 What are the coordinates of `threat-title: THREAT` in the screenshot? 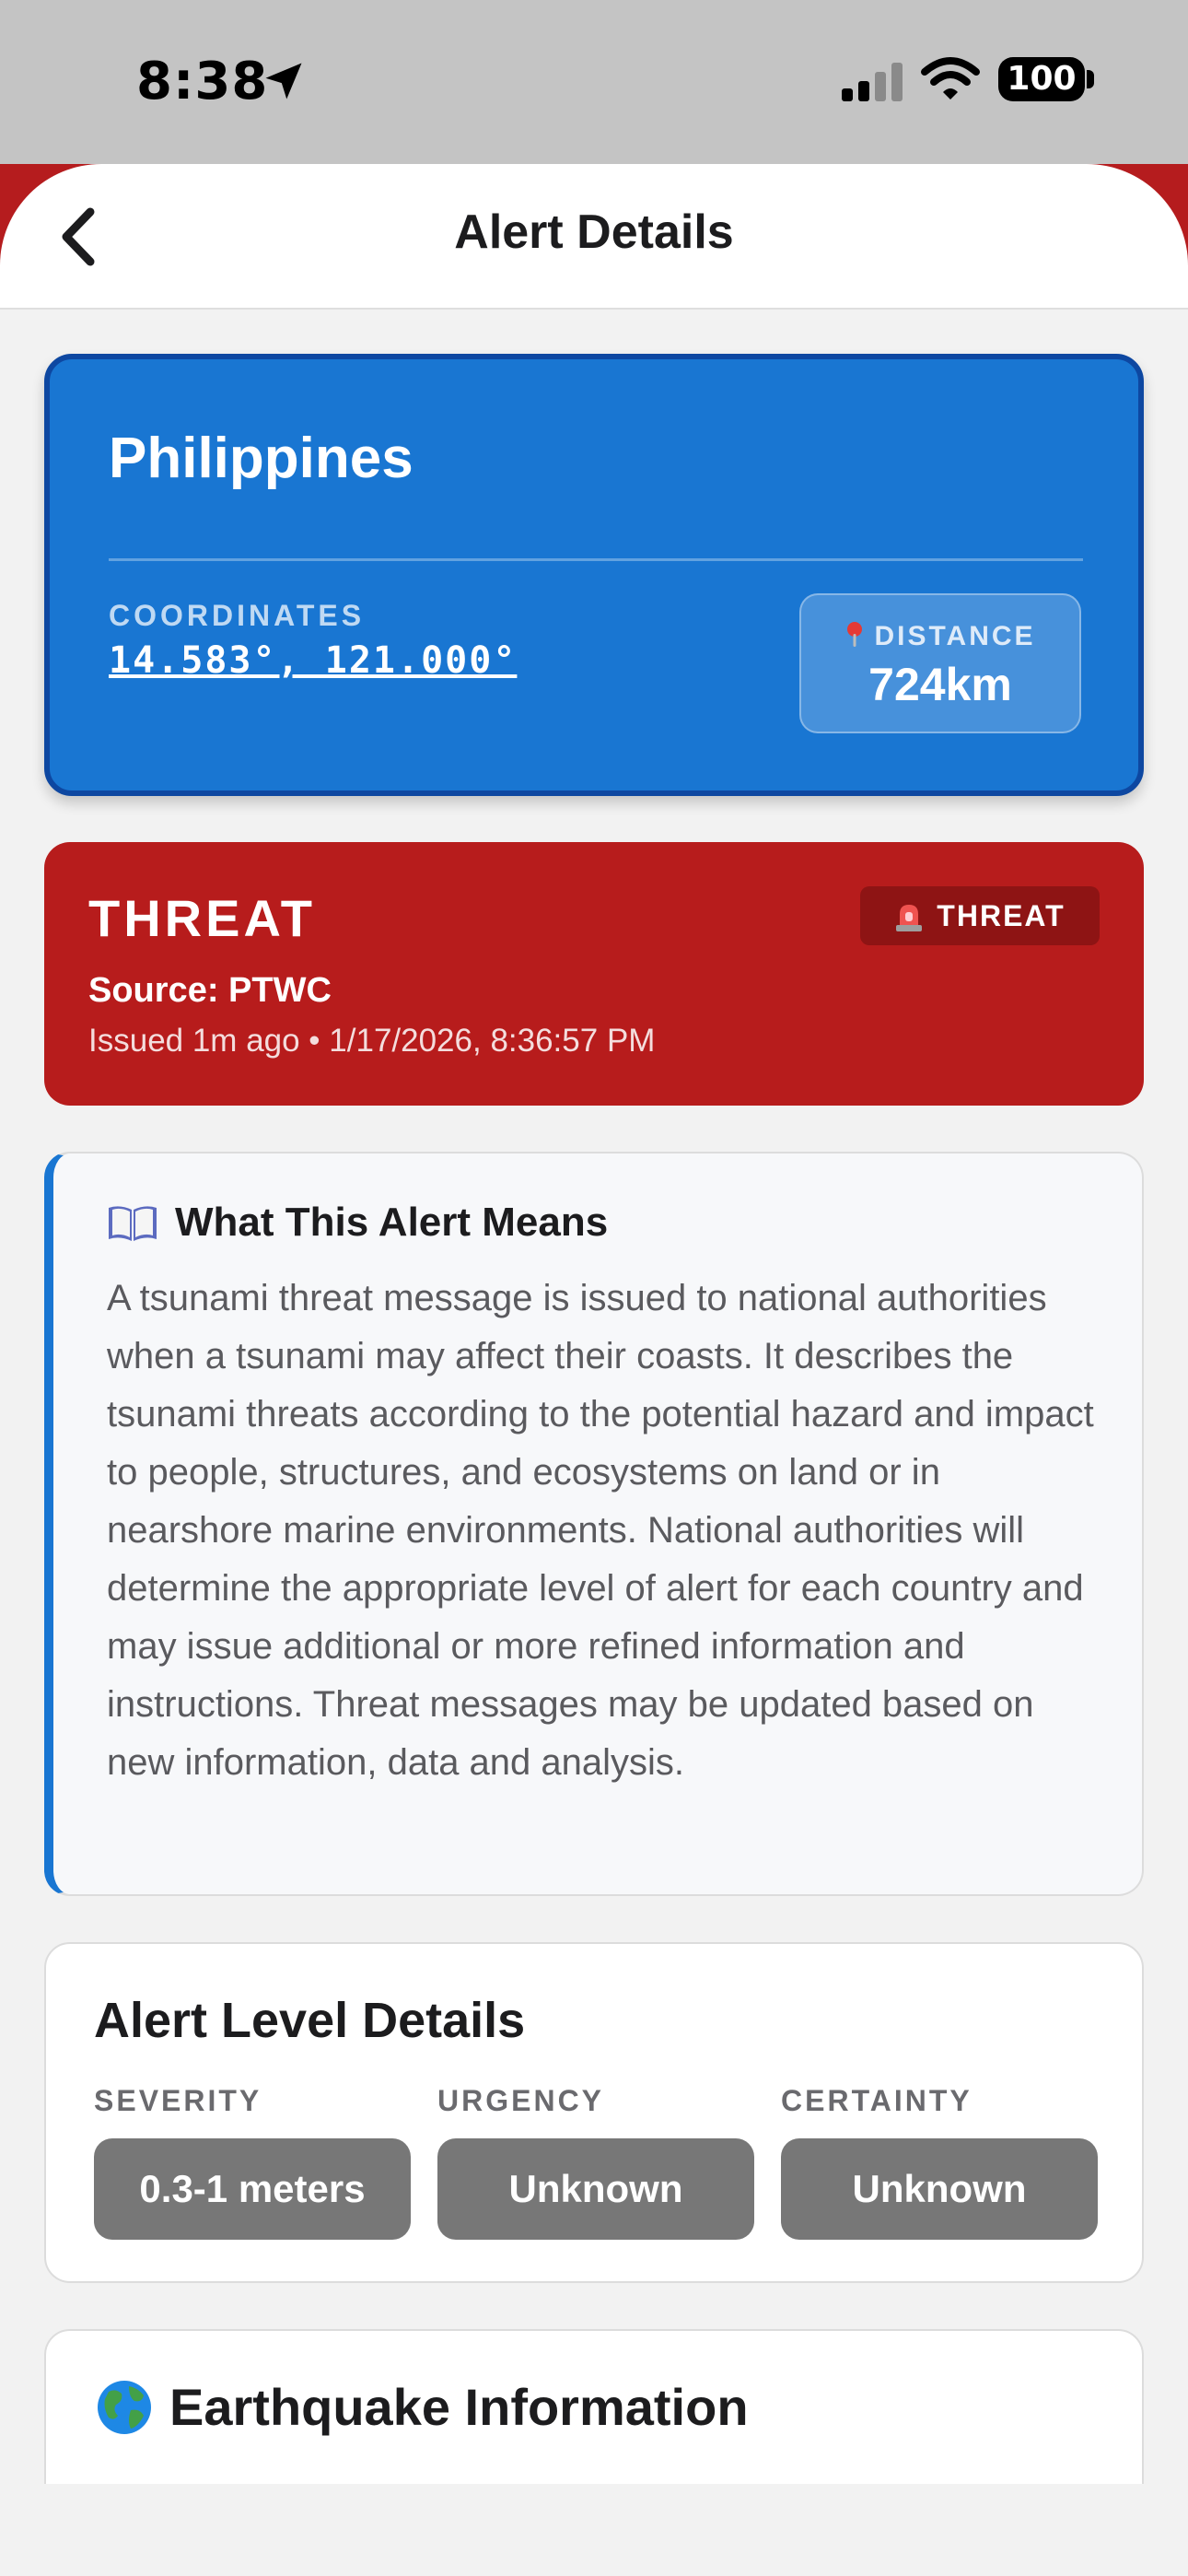 It's located at (202, 918).